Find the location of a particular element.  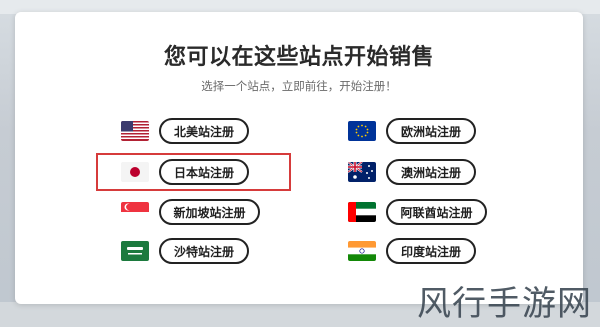

register-australia-button: 澳洲站注册 is located at coordinates (431, 172).